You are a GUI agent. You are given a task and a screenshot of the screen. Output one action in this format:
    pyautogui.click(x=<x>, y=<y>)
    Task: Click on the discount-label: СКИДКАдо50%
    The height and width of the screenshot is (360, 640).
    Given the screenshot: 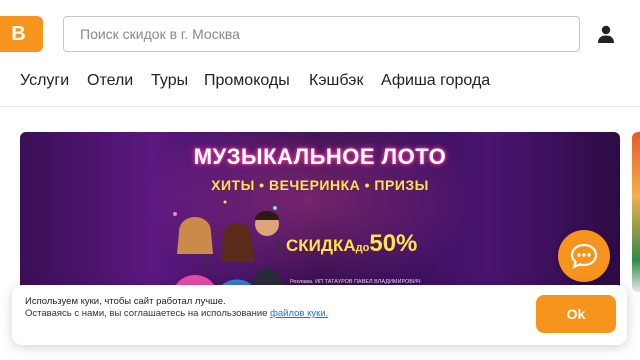 What is the action you would take?
    pyautogui.click(x=351, y=244)
    